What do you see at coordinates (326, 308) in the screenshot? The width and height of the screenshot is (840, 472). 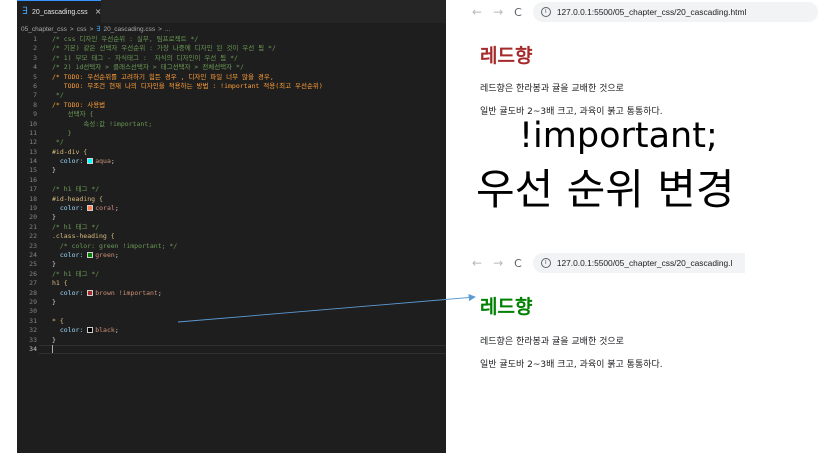 I see `annotation-arrow` at bounding box center [326, 308].